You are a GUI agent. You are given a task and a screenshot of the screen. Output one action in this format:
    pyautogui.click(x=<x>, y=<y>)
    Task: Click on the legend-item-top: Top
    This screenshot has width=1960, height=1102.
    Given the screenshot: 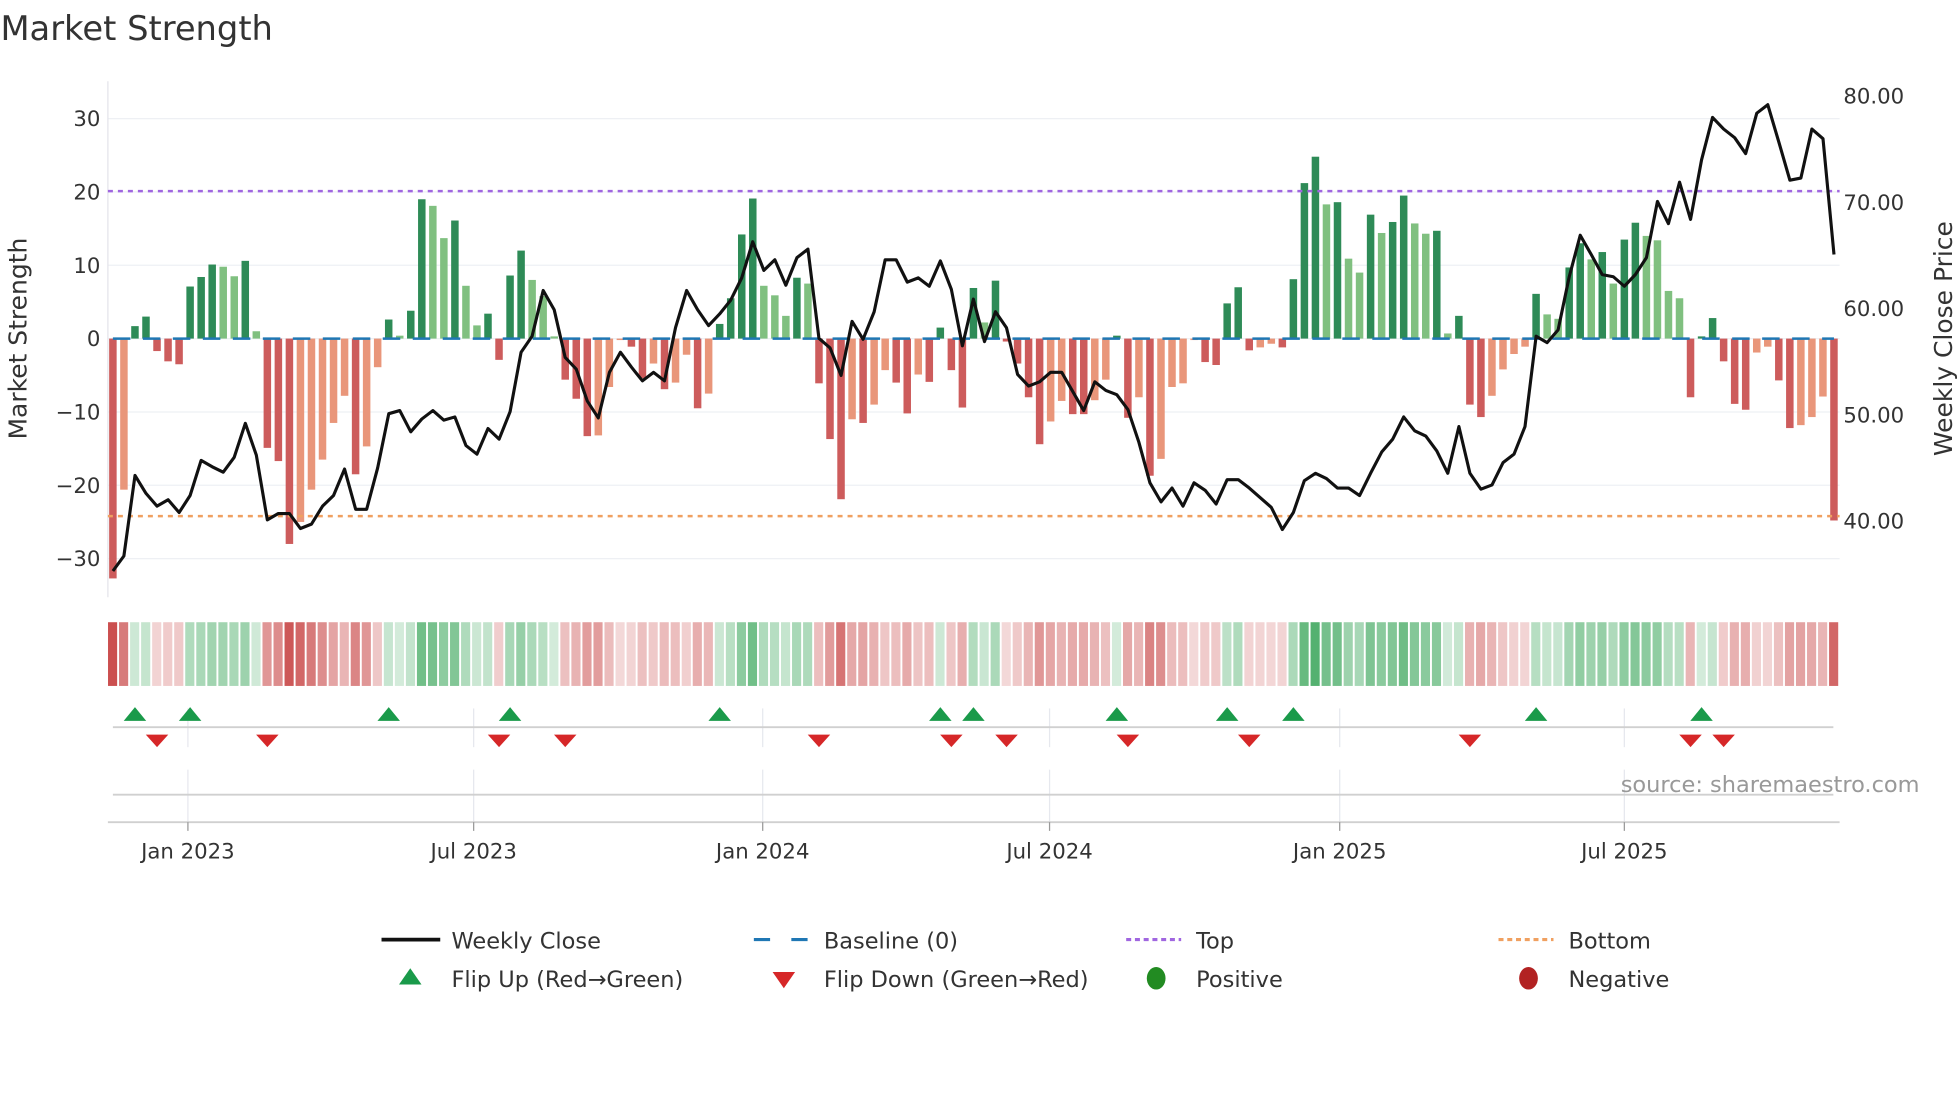 What is the action you would take?
    pyautogui.click(x=1180, y=941)
    